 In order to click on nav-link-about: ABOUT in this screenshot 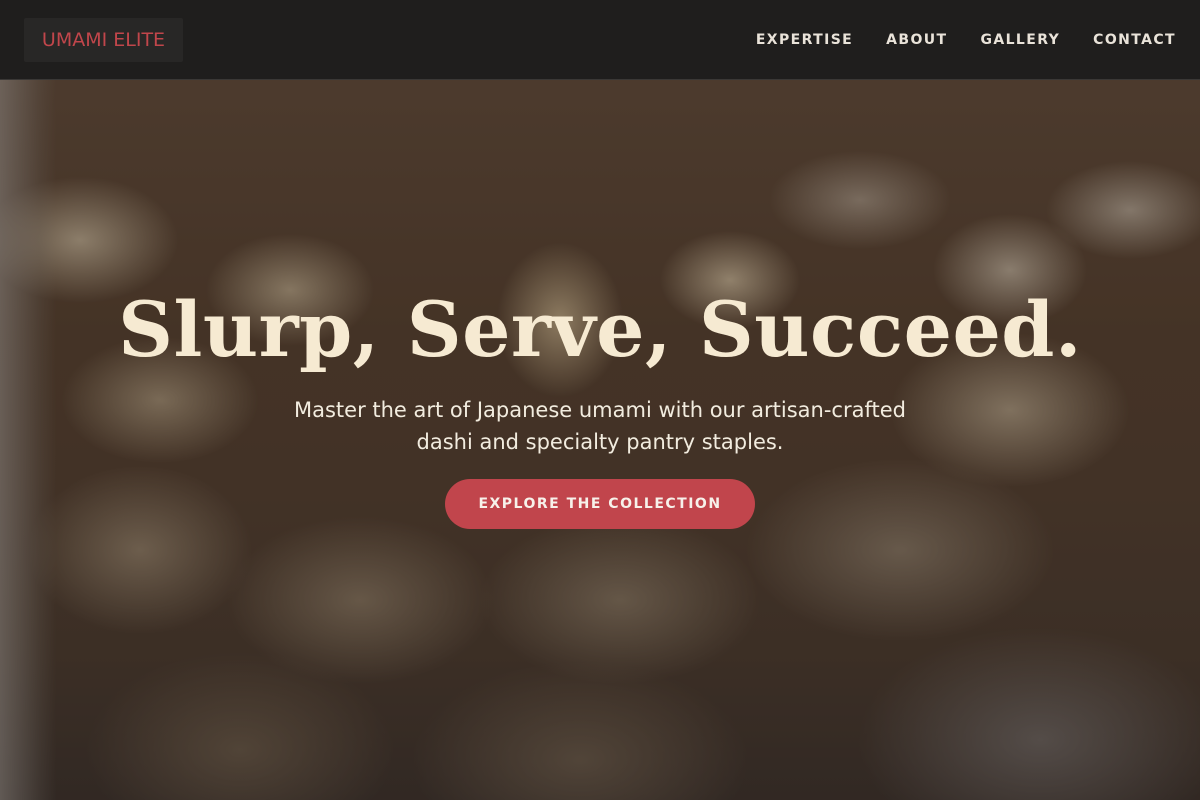, I will do `click(916, 40)`.